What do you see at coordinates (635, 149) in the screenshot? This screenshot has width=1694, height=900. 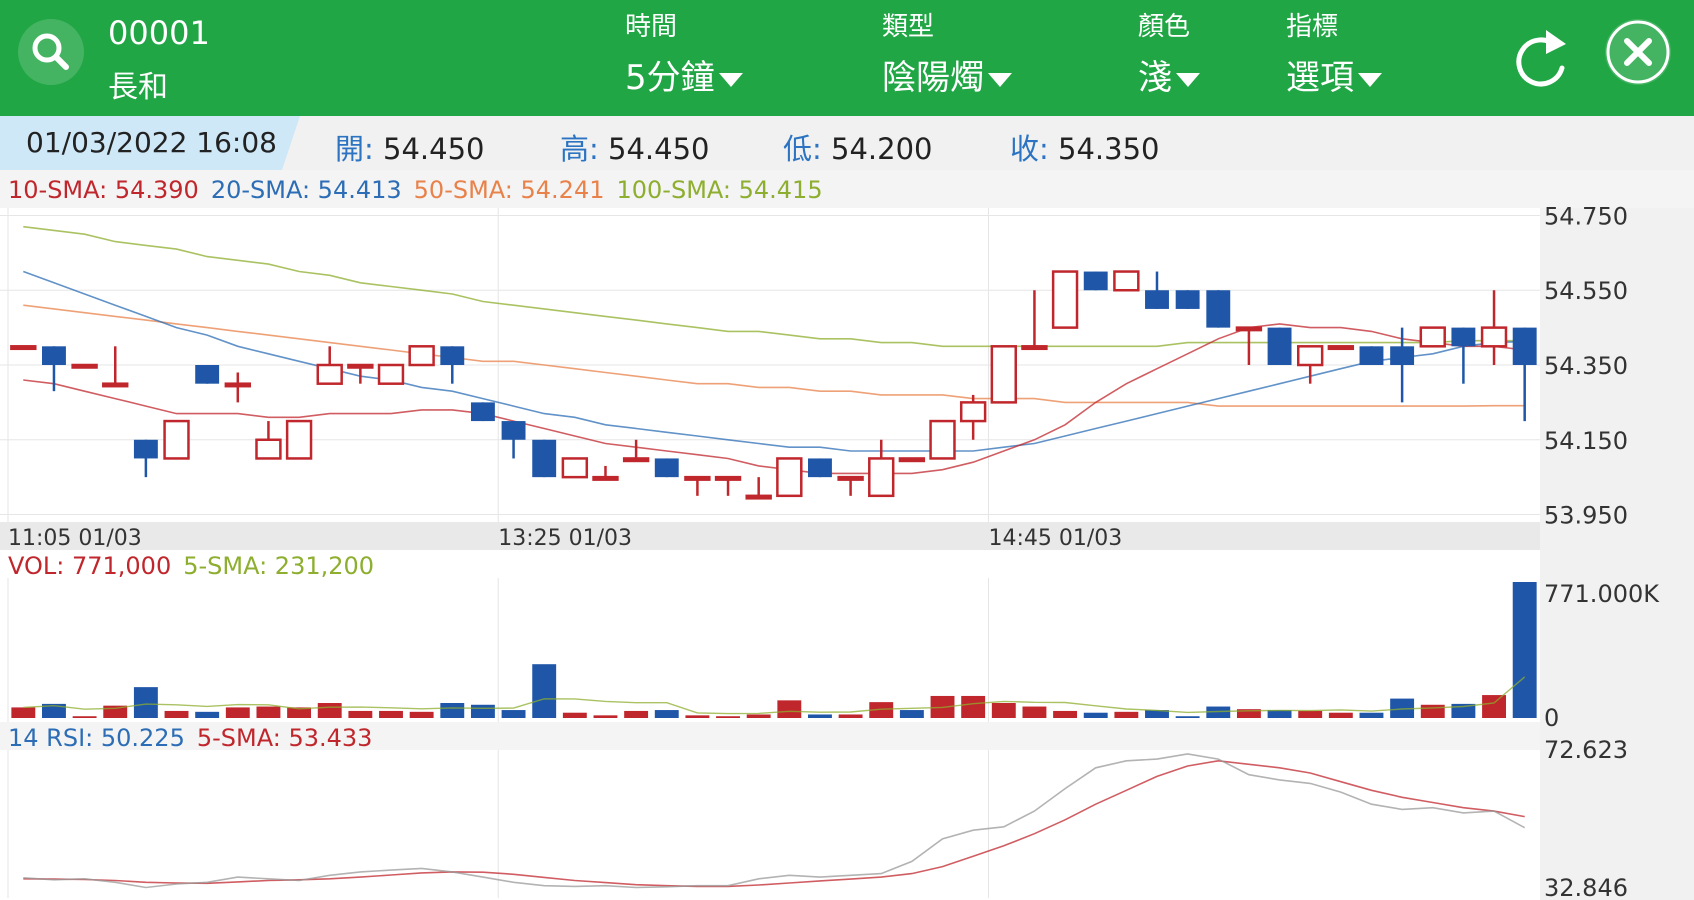 I see `high-value: 高: 54.450` at bounding box center [635, 149].